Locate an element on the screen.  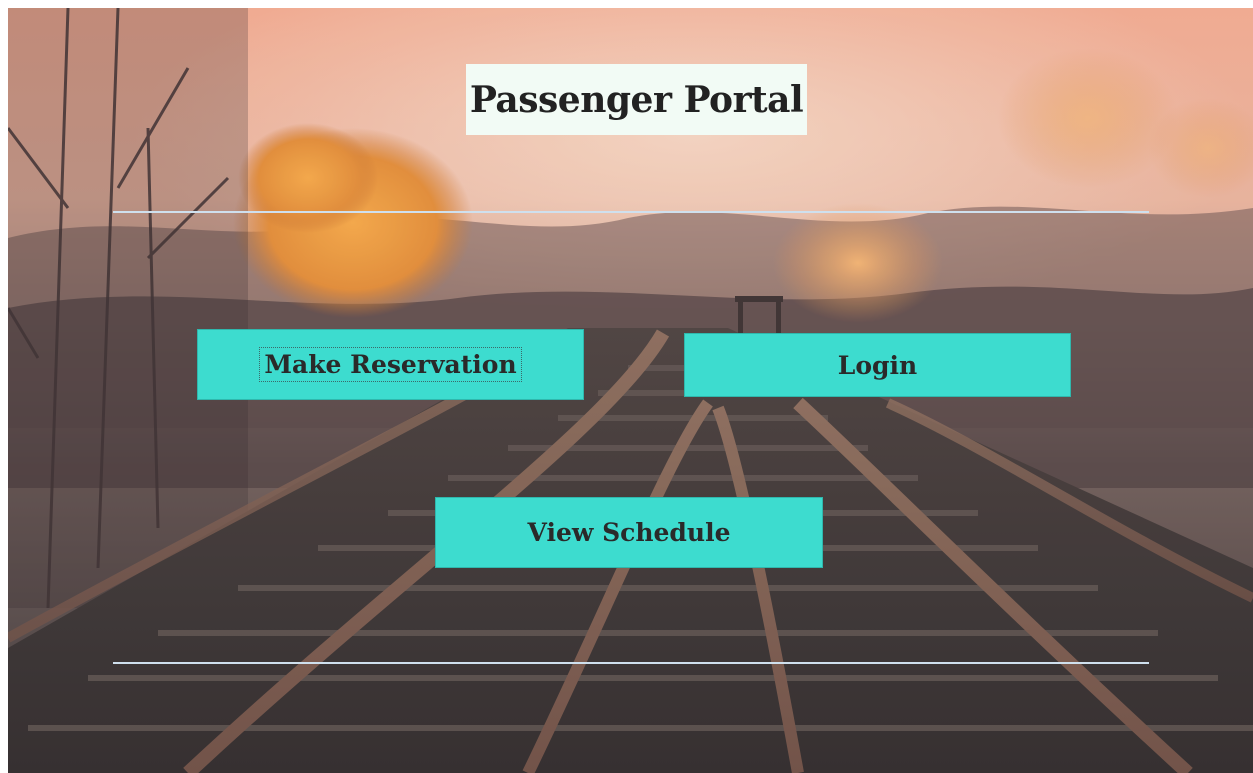
view-schedule-label: View Schedule is located at coordinates (629, 532).